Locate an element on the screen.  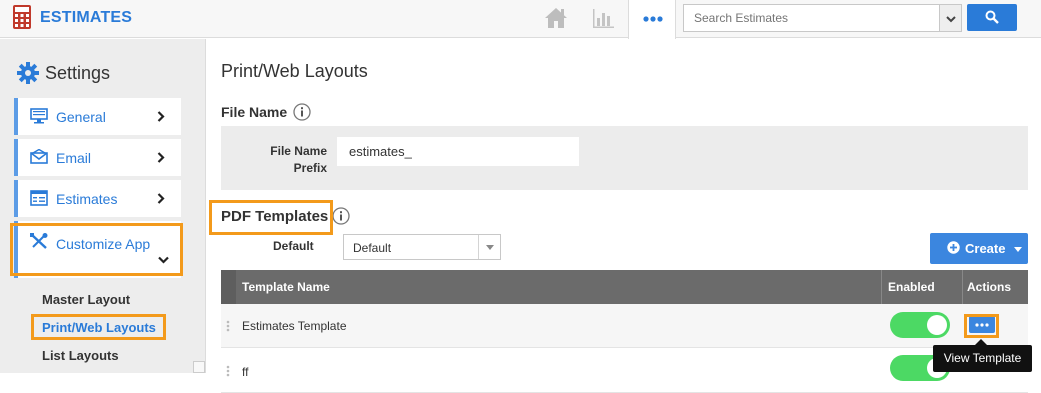
sidebar-item-label: Estimates is located at coordinates (87, 199).